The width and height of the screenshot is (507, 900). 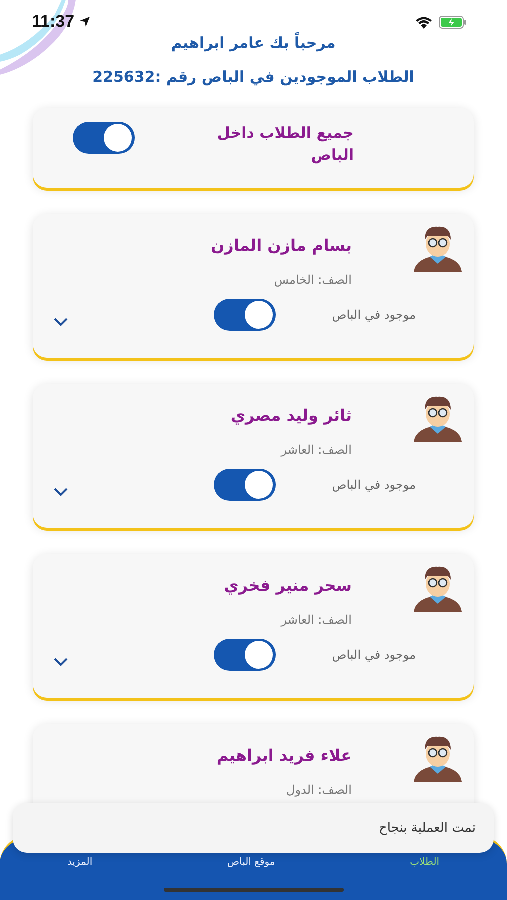 I want to click on student-name: علاء فريد ابراهيم, so click(x=284, y=755).